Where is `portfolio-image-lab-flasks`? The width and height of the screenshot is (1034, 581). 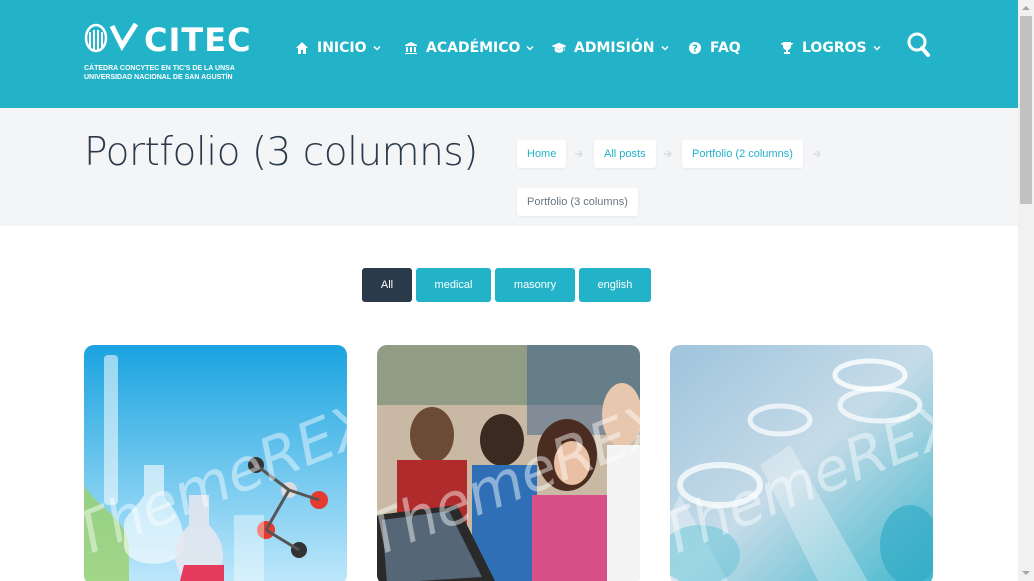
portfolio-image-lab-flasks is located at coordinates (215, 463).